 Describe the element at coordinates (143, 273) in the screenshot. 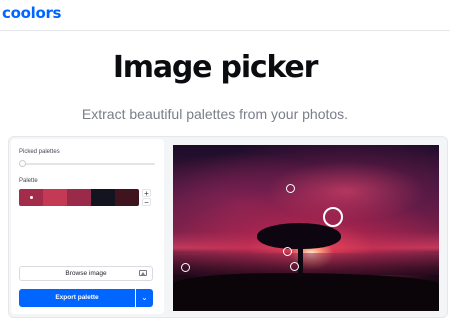

I see `image-icon` at that location.